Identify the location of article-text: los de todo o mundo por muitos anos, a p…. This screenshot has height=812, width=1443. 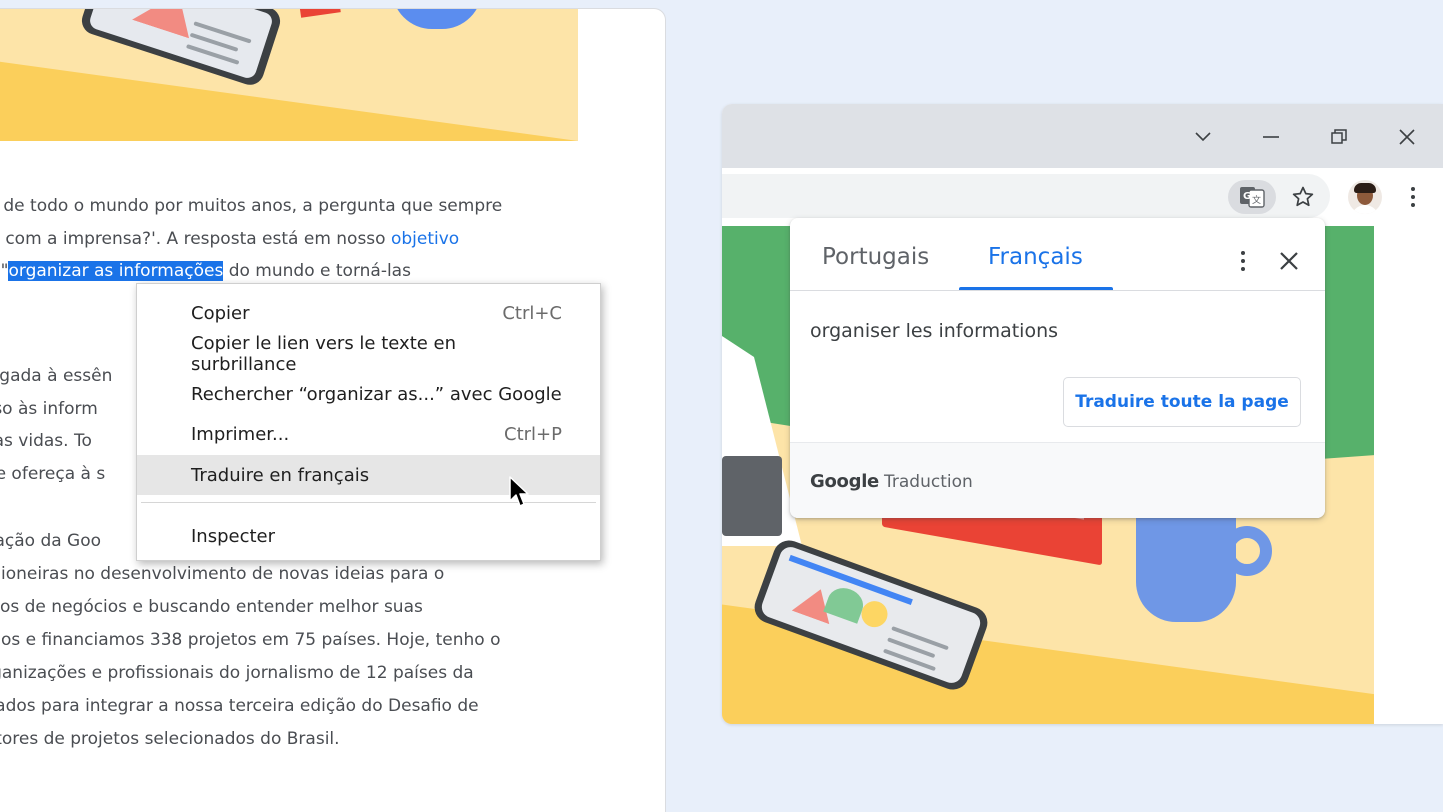
(251, 206).